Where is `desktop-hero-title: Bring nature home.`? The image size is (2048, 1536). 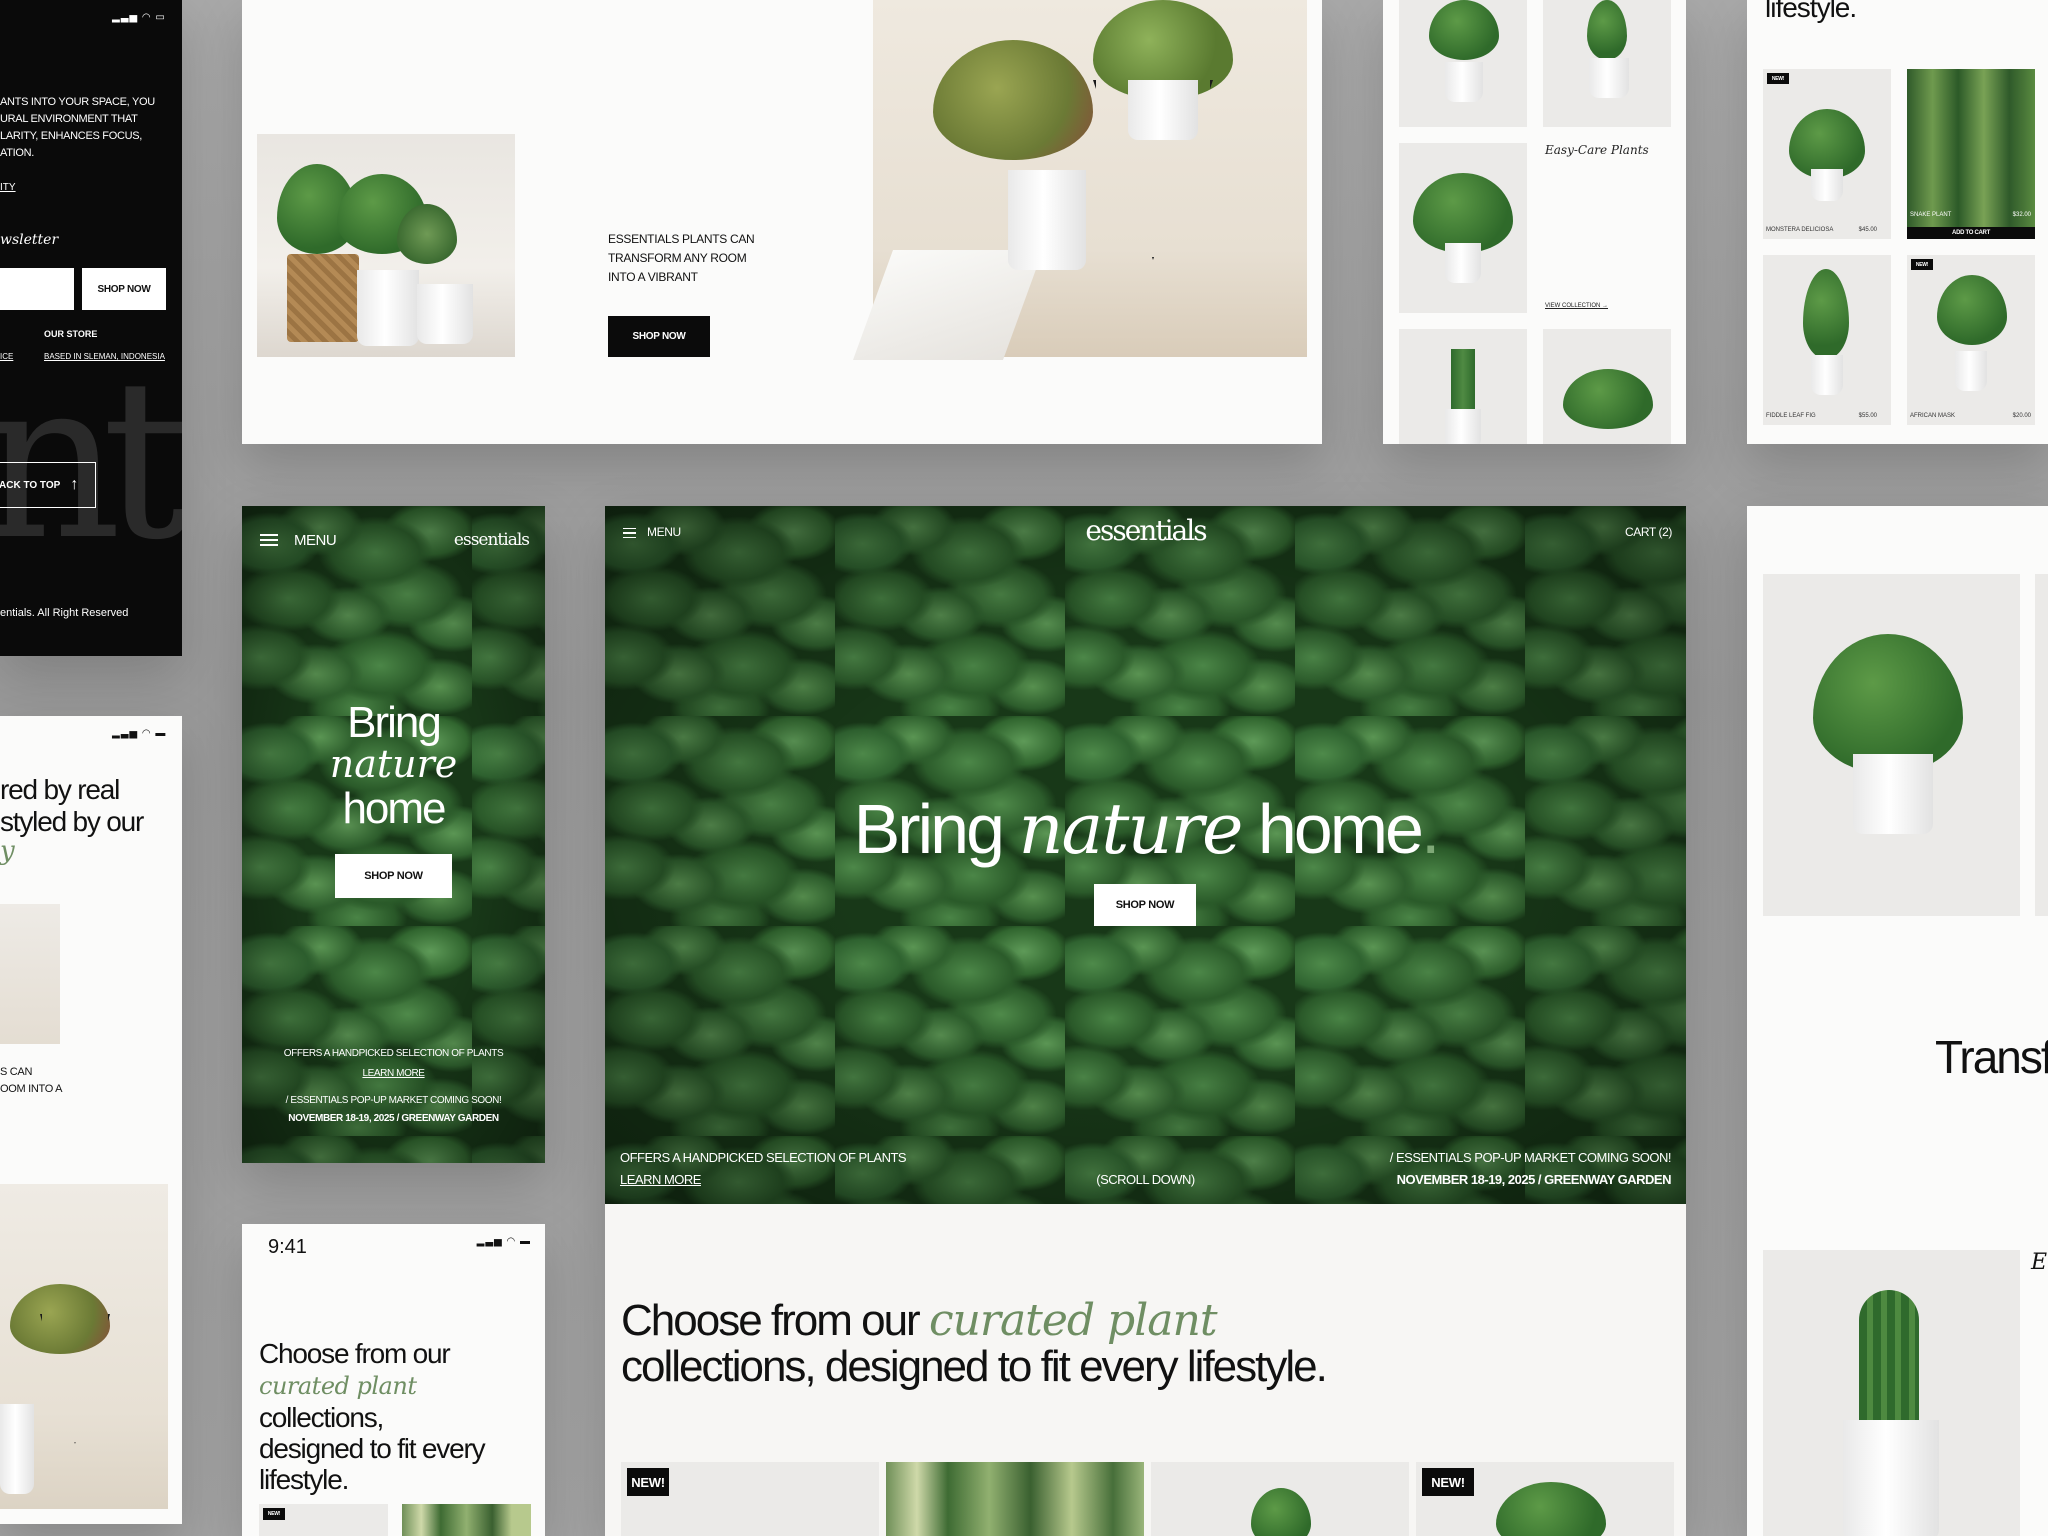 desktop-hero-title: Bring nature home. is located at coordinates (1145, 829).